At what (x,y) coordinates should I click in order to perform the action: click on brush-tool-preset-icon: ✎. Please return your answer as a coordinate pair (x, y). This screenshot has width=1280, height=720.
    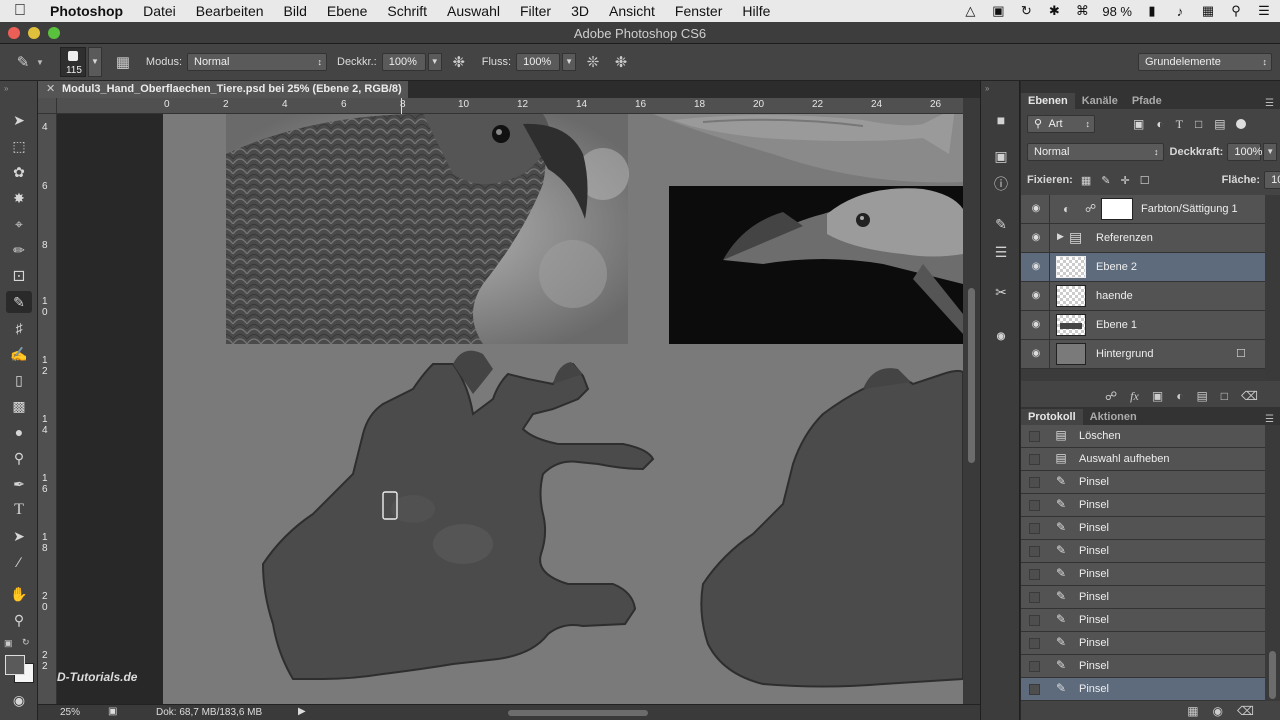
    Looking at the image, I should click on (23, 62).